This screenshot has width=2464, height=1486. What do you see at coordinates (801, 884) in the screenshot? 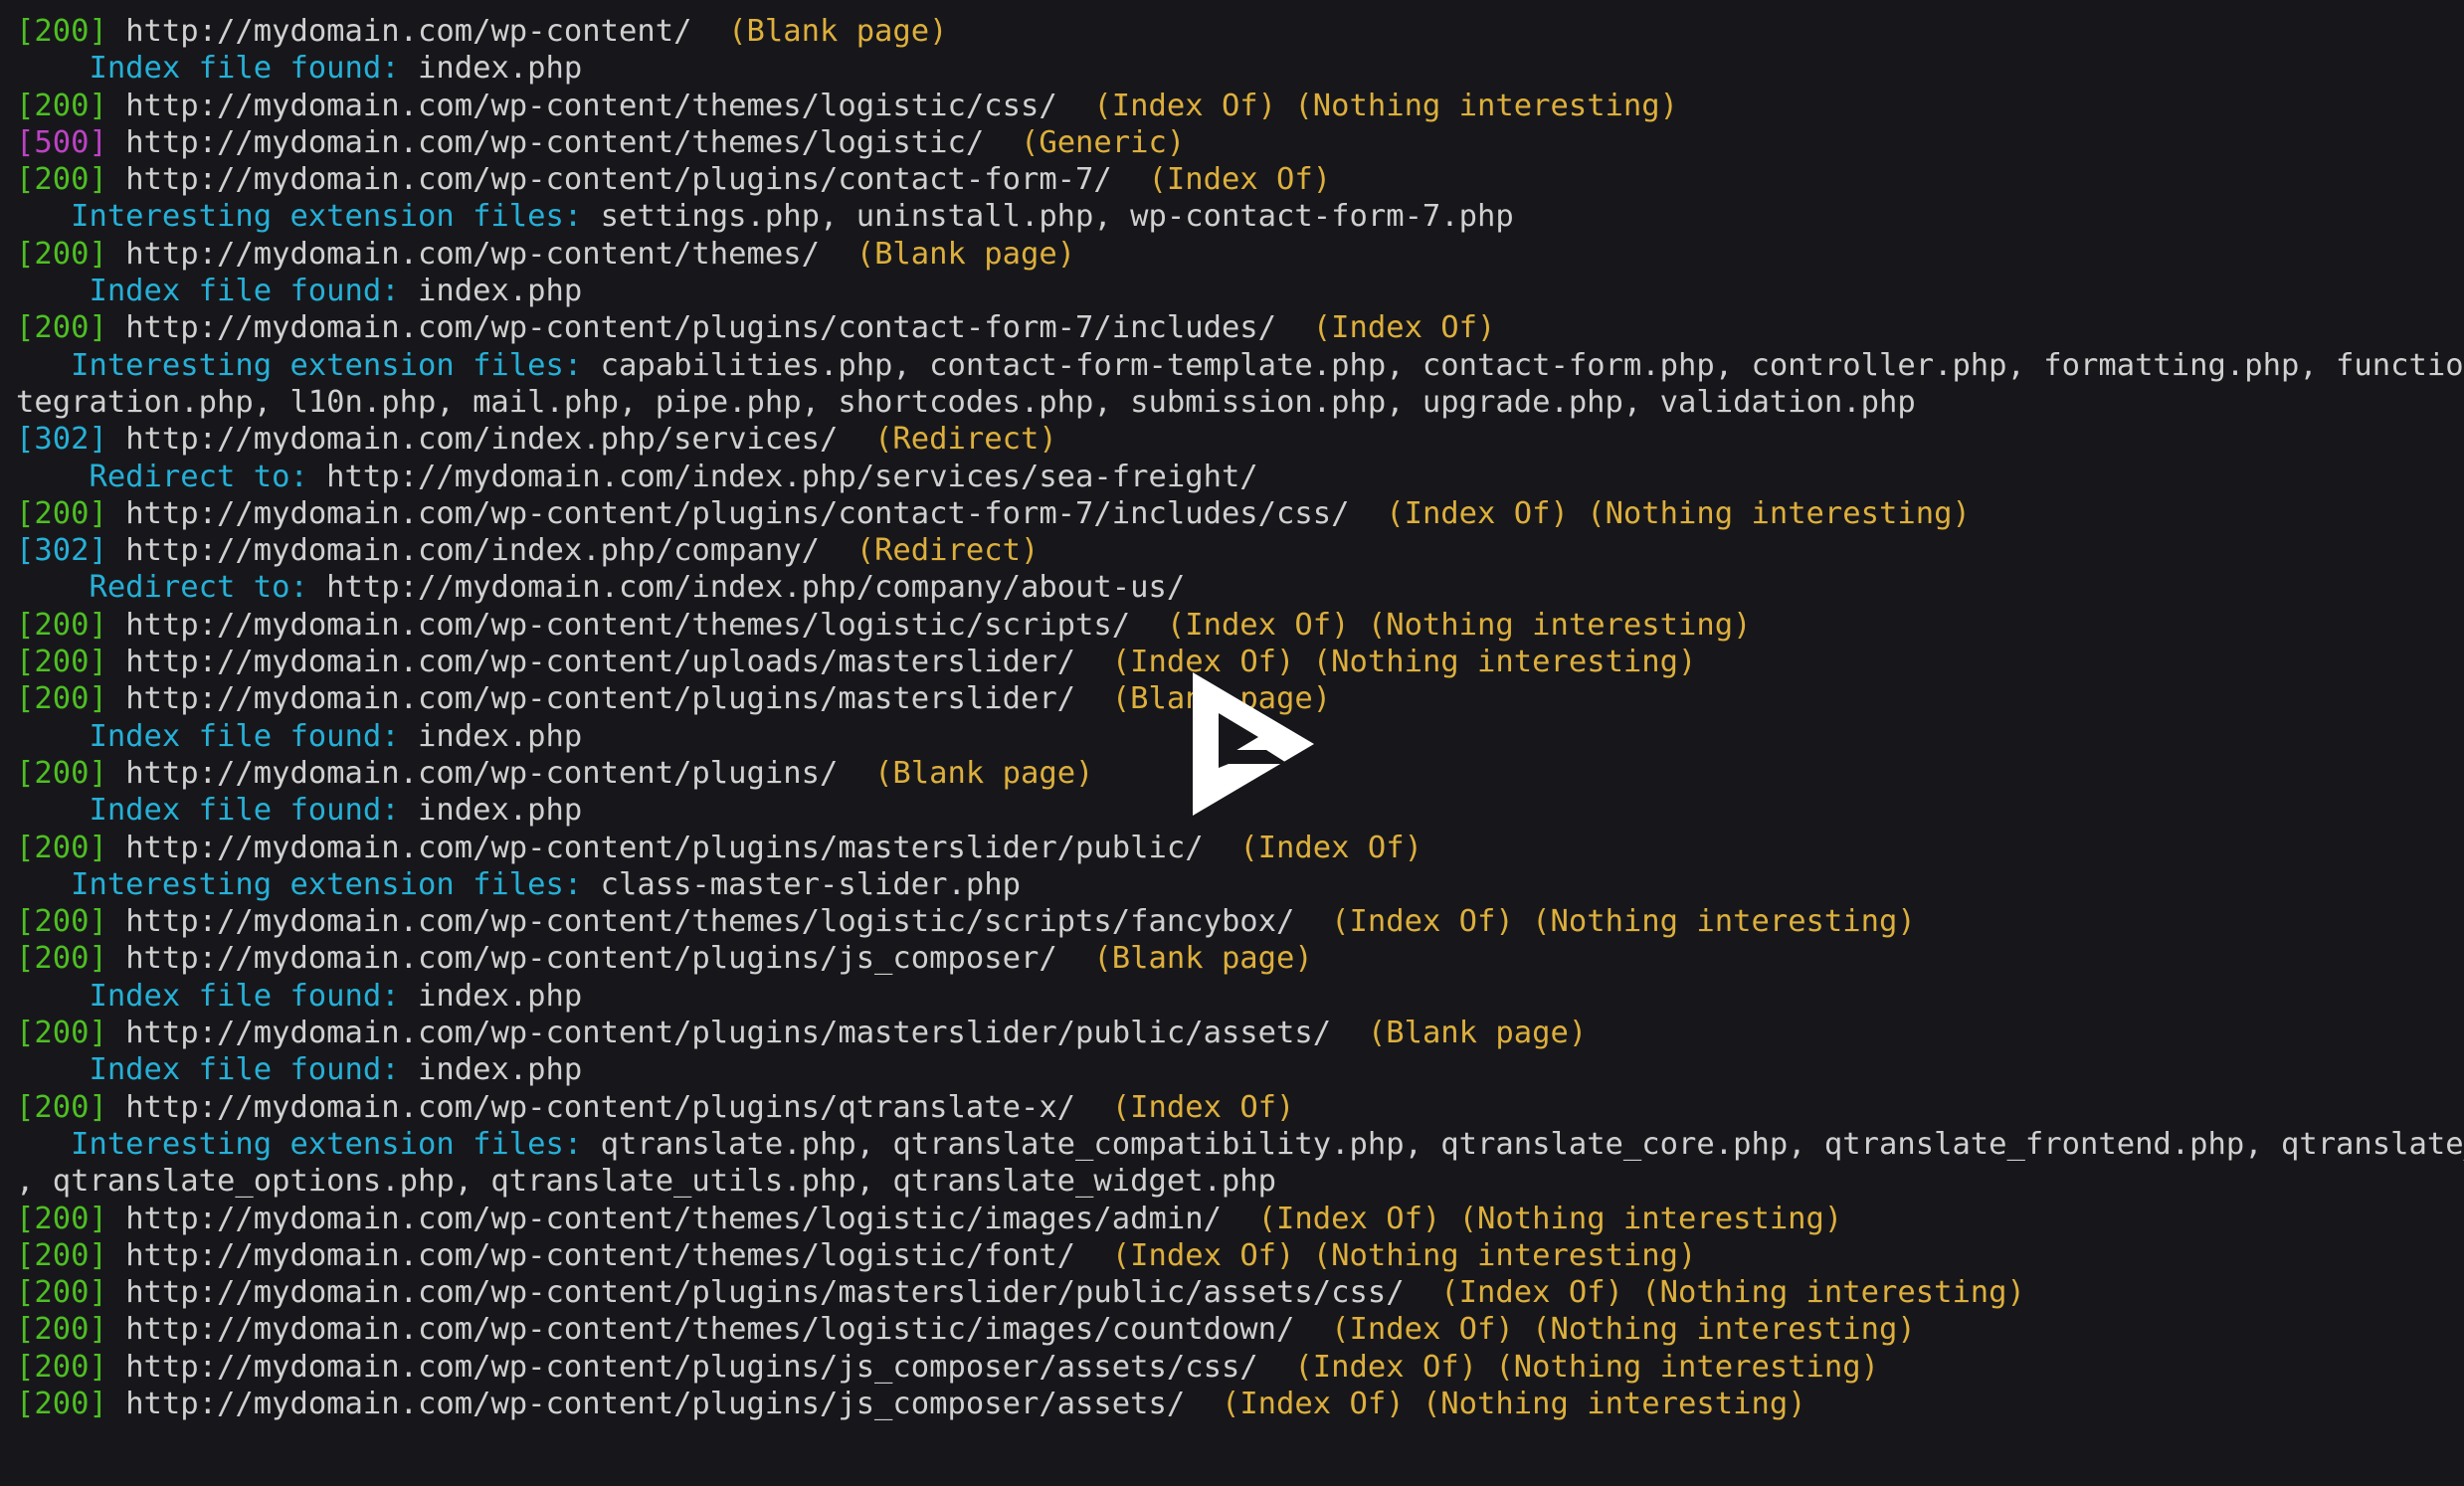
I see `ext-value: class-master-slider.php` at bounding box center [801, 884].